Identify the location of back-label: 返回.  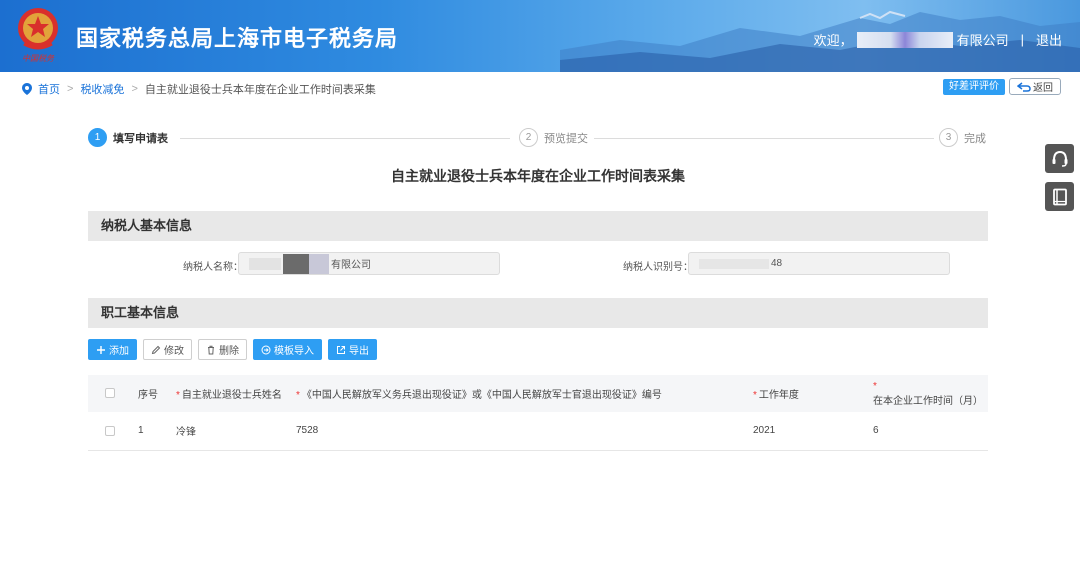
(1043, 88).